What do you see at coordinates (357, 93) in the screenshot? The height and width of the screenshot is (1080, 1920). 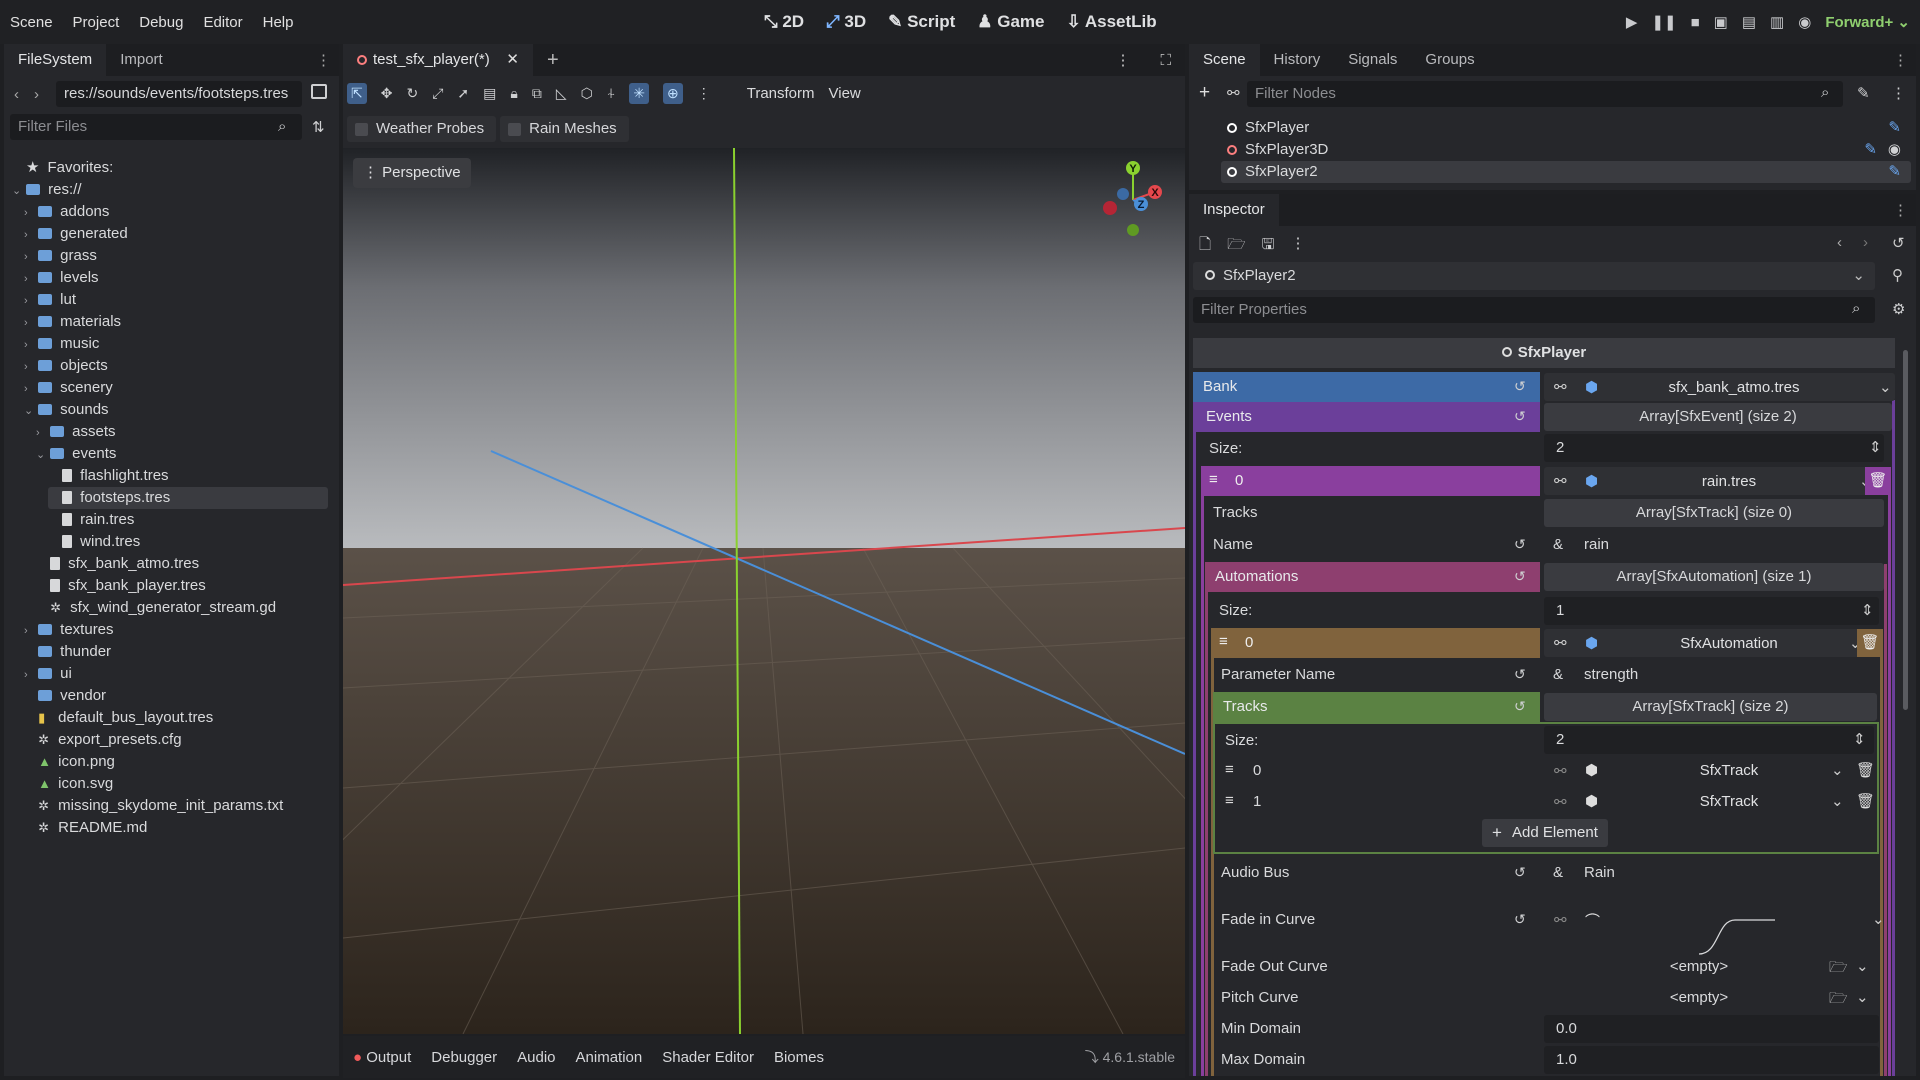 I see `select-tool-icon: ⇱` at bounding box center [357, 93].